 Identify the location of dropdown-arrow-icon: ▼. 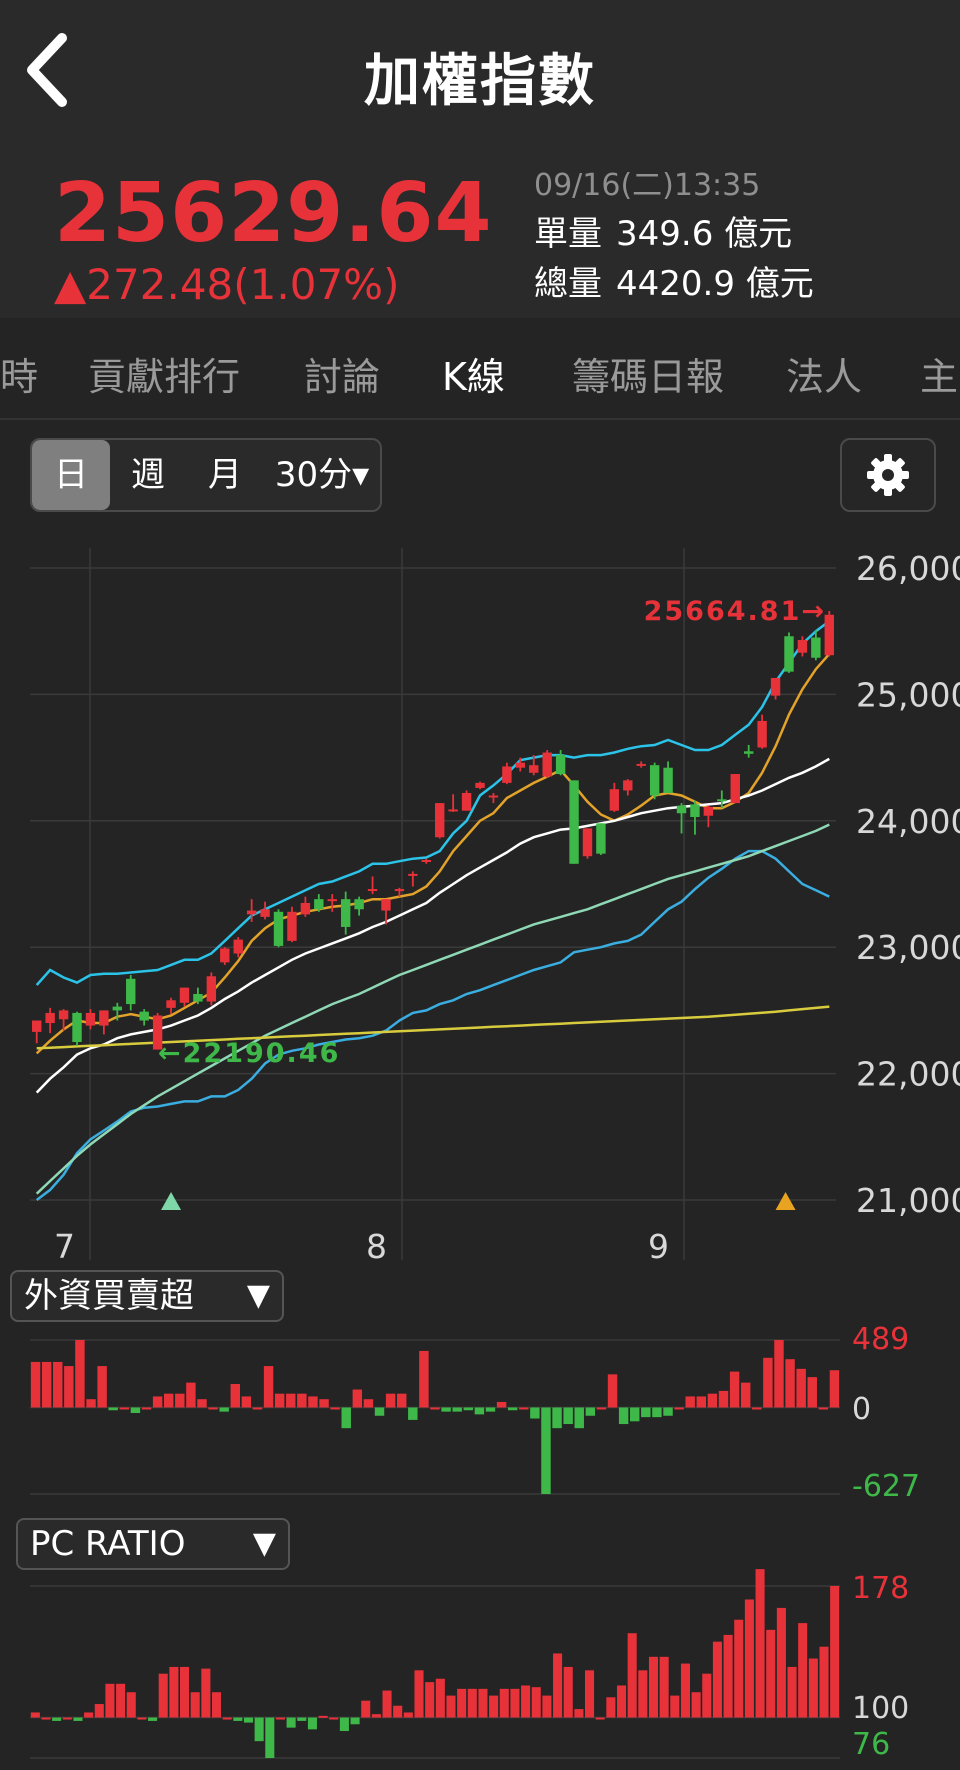
(258, 1295).